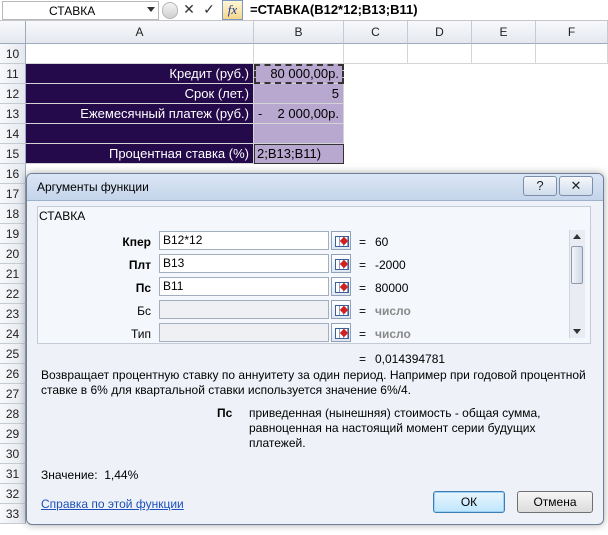  What do you see at coordinates (13, 394) in the screenshot?
I see `row-header: 27` at bounding box center [13, 394].